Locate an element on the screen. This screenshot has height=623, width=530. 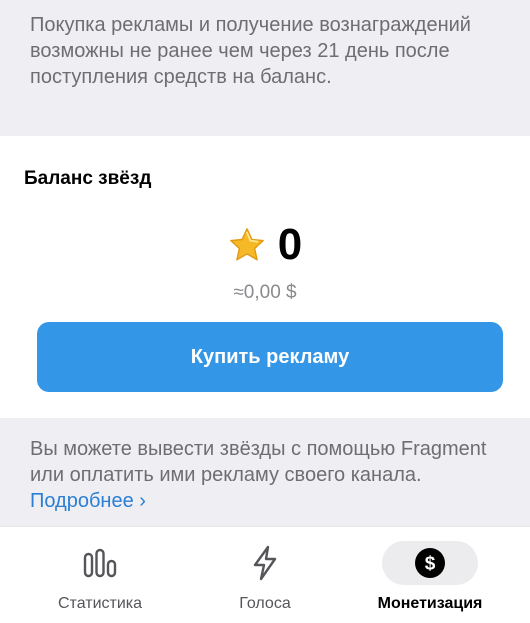
active-tab-indicator: $ is located at coordinates (430, 563).